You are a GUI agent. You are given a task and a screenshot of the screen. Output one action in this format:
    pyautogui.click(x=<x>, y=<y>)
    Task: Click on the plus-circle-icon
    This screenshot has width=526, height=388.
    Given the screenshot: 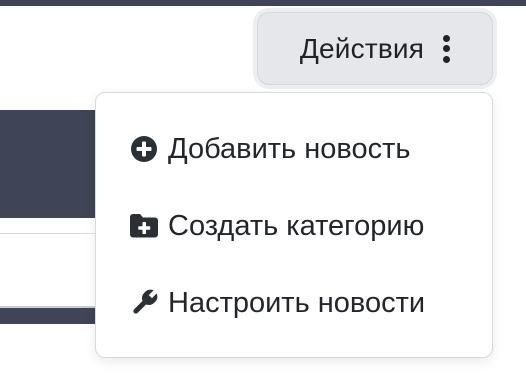 What is the action you would take?
    pyautogui.click(x=144, y=149)
    